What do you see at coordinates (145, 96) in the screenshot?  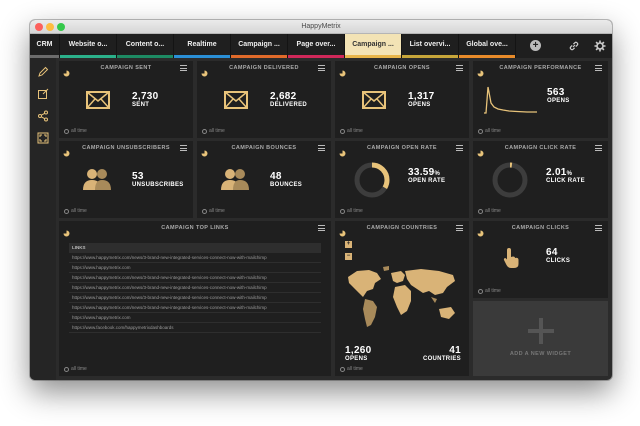 I see `sent-value: 2,730` at bounding box center [145, 96].